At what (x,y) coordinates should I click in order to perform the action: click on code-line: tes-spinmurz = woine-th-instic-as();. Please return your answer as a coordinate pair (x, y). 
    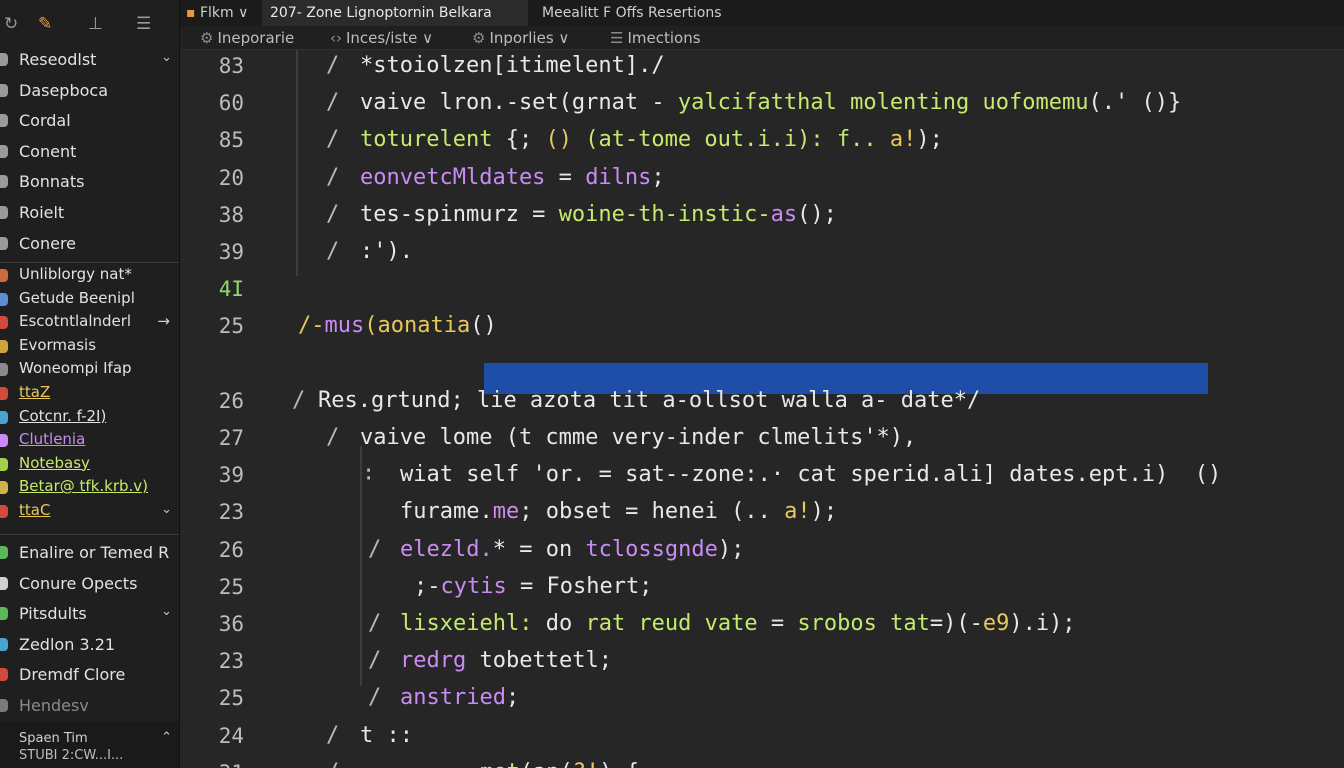
    Looking at the image, I should click on (598, 215).